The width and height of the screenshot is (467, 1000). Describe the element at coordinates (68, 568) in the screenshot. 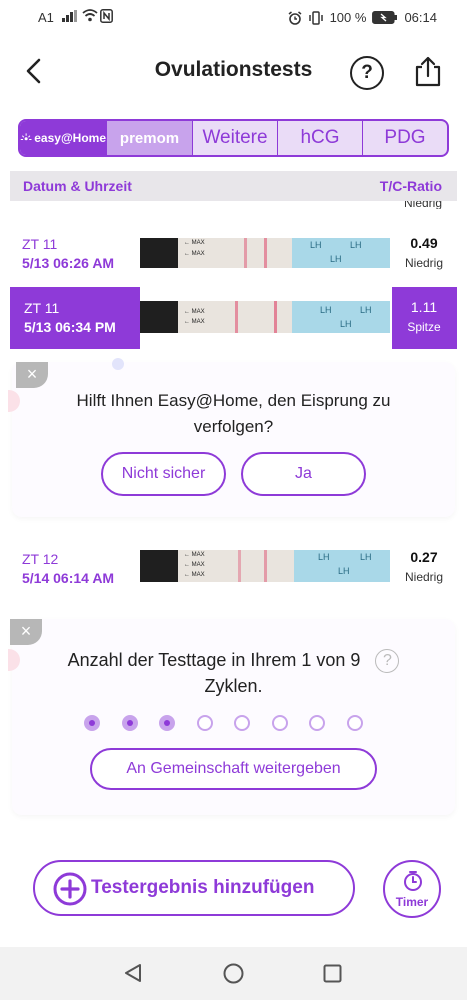

I see `row-date: ZT 12 5/14 06:14 AM` at that location.